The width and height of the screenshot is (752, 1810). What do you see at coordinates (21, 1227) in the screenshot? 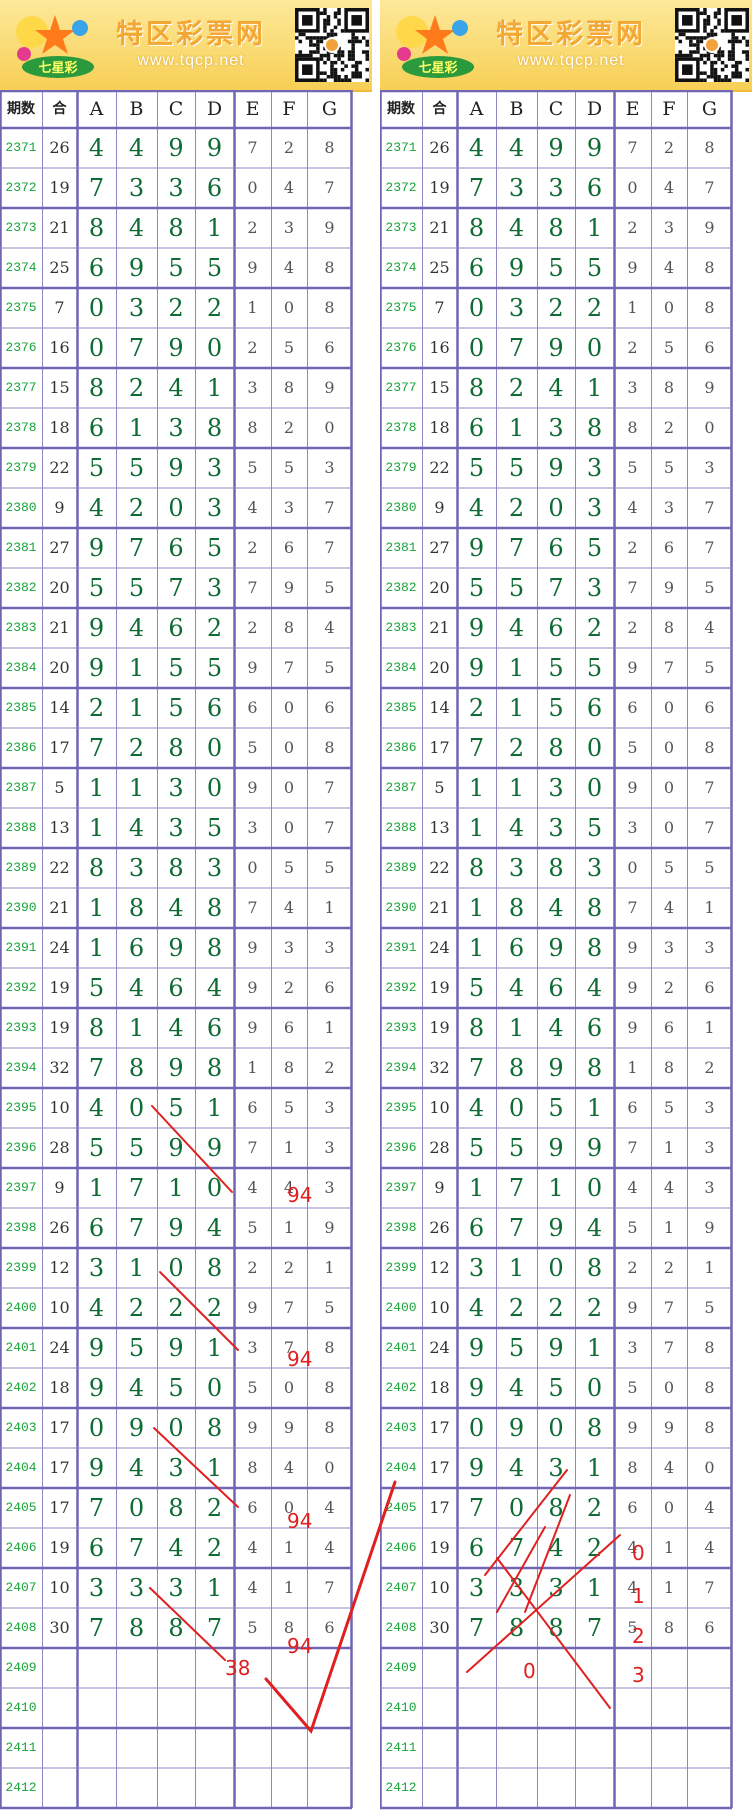
I see `issue-number: 2398` at bounding box center [21, 1227].